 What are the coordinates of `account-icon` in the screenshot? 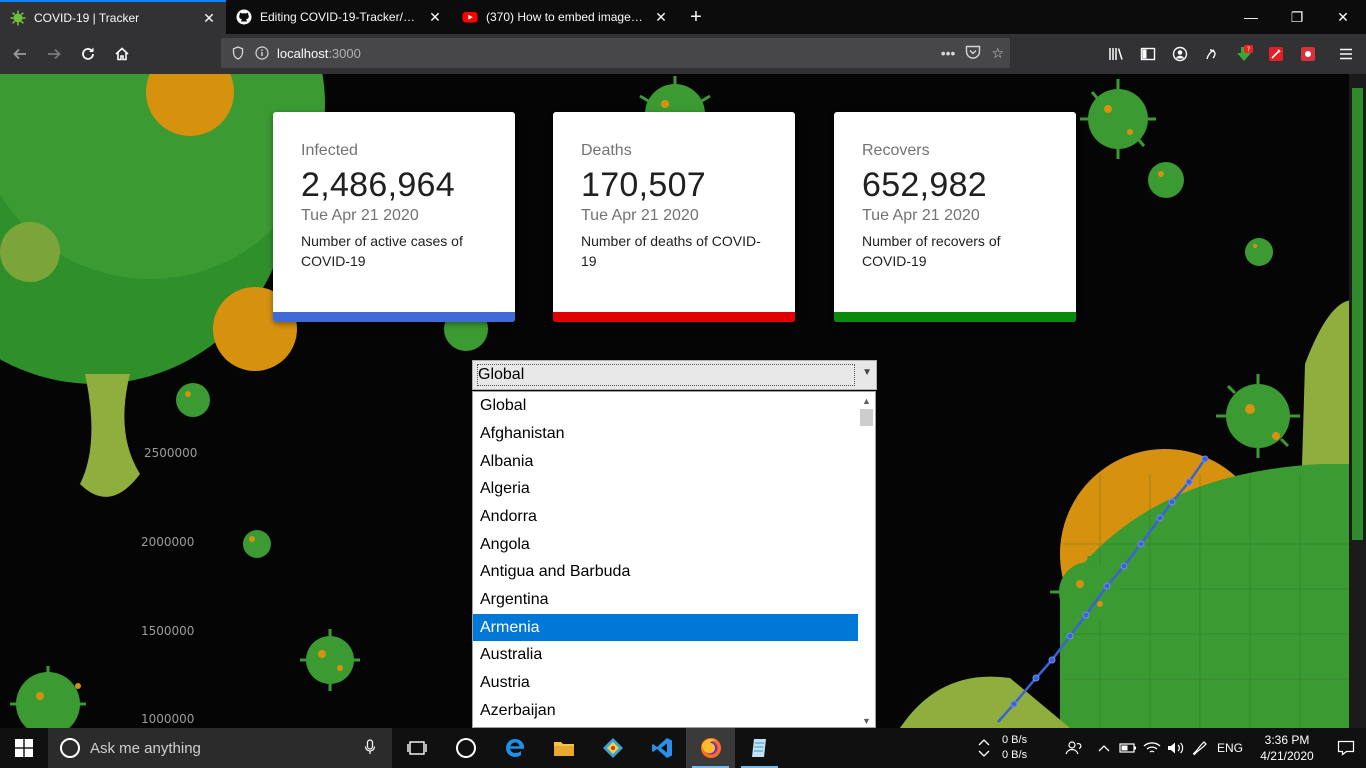 It's located at (1180, 54).